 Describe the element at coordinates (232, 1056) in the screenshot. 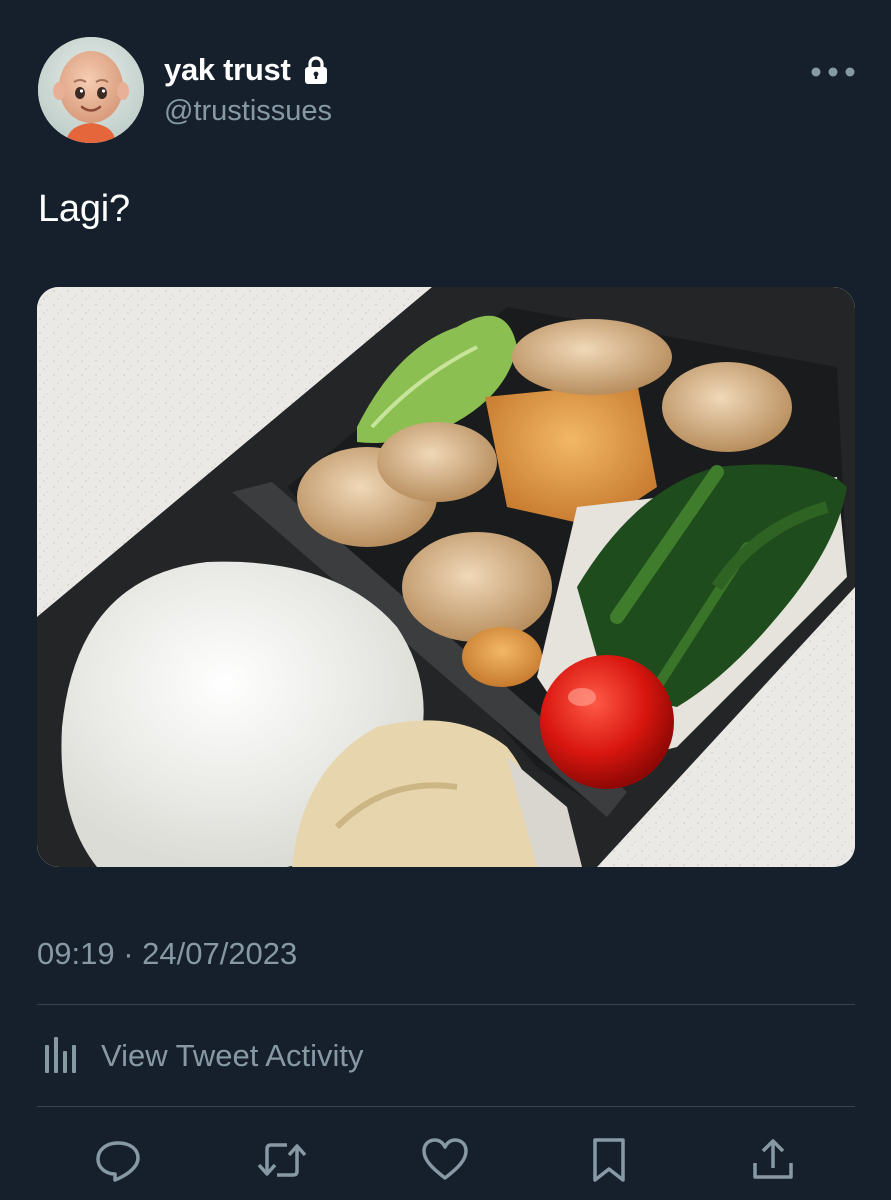

I see `view-tweet-activity-label: View Tweet Activity` at that location.